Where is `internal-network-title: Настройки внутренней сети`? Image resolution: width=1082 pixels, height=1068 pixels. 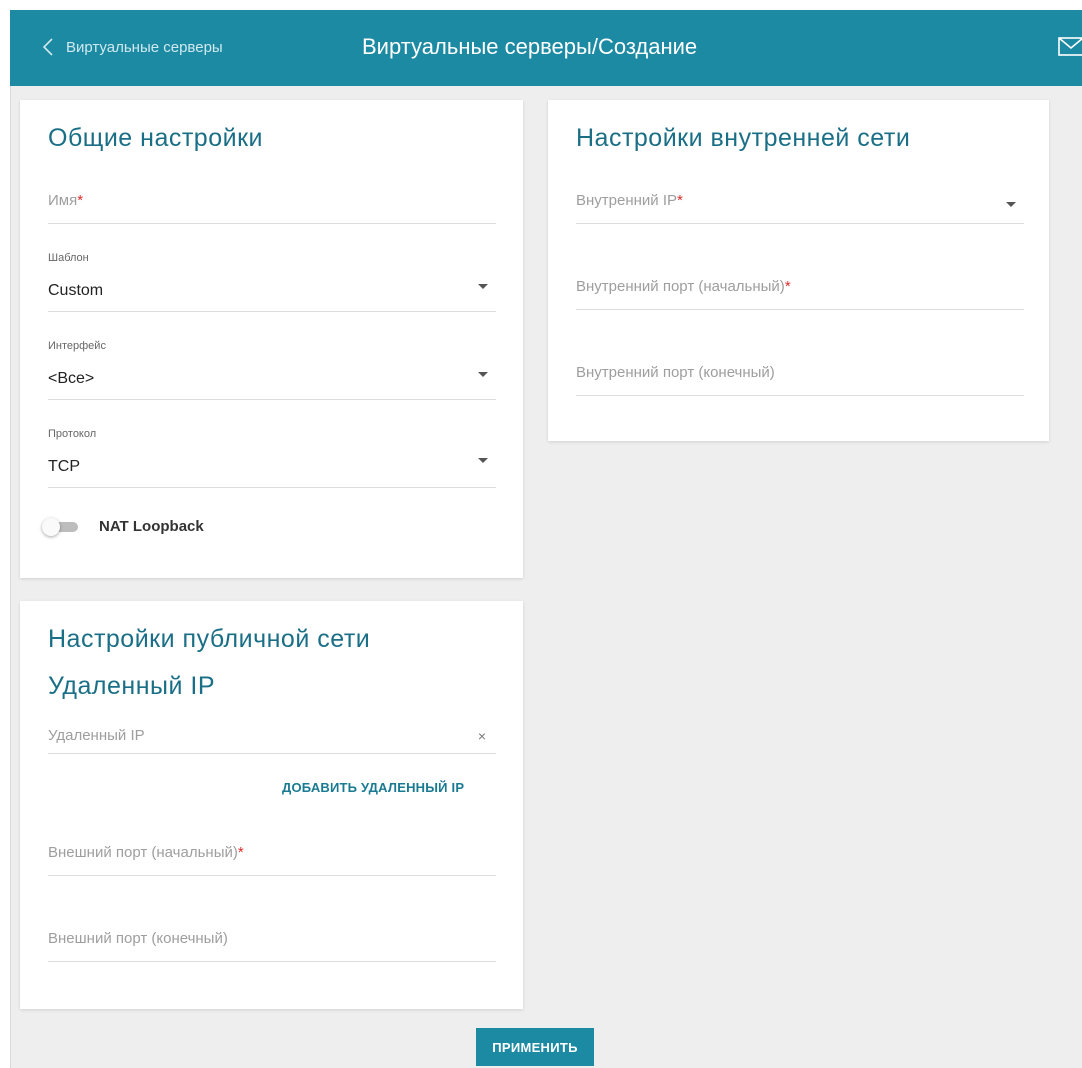 internal-network-title: Настройки внутренней сети is located at coordinates (743, 138).